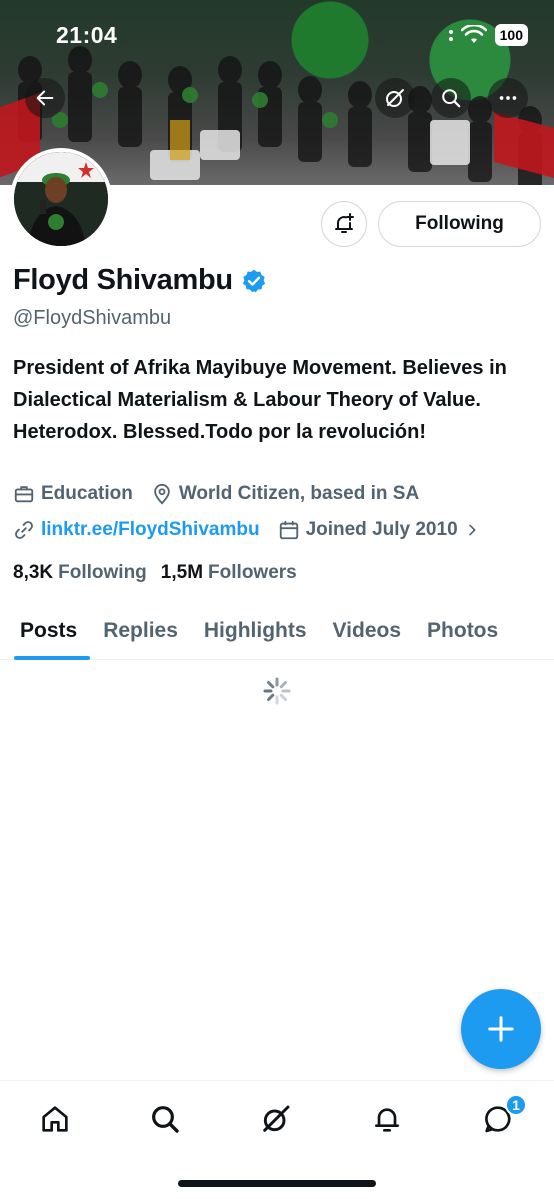  I want to click on tab-photos: Photos, so click(462, 631).